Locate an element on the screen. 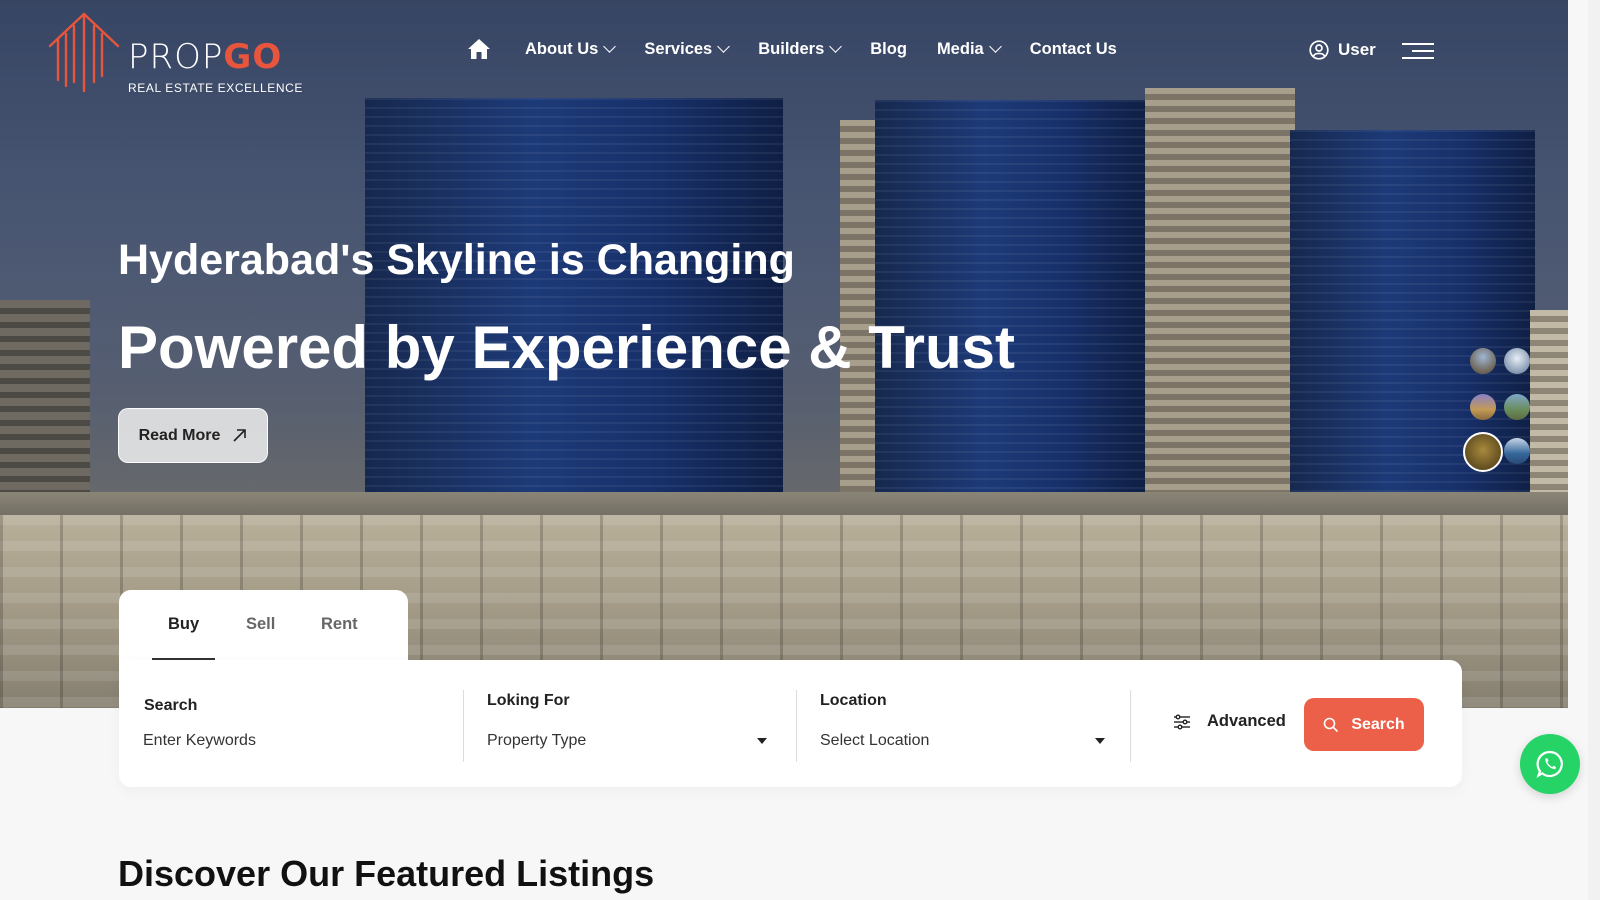 This screenshot has height=900, width=1600. featured-listings-title: Discover Our Featured Listings is located at coordinates (386, 873).